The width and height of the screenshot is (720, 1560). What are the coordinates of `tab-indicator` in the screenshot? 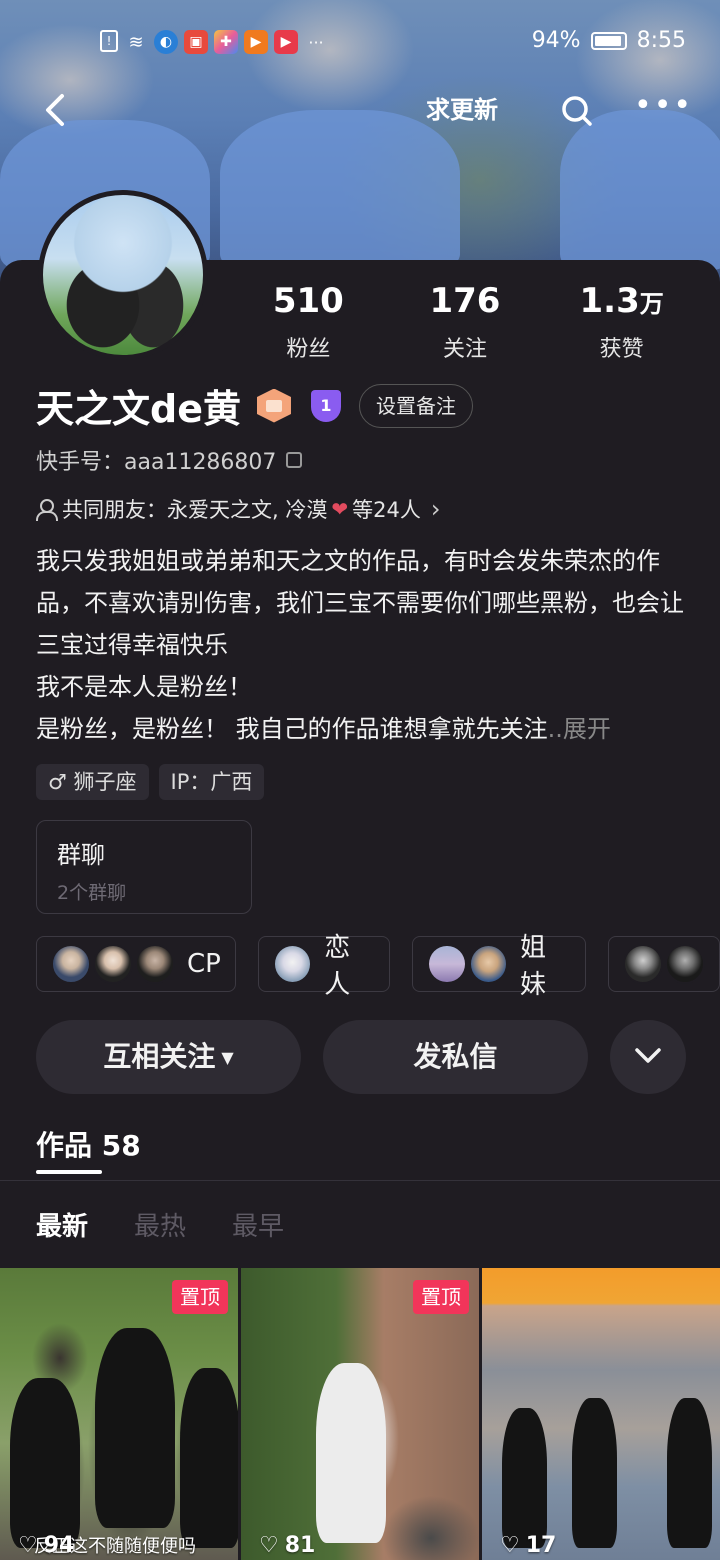 It's located at (69, 1172).